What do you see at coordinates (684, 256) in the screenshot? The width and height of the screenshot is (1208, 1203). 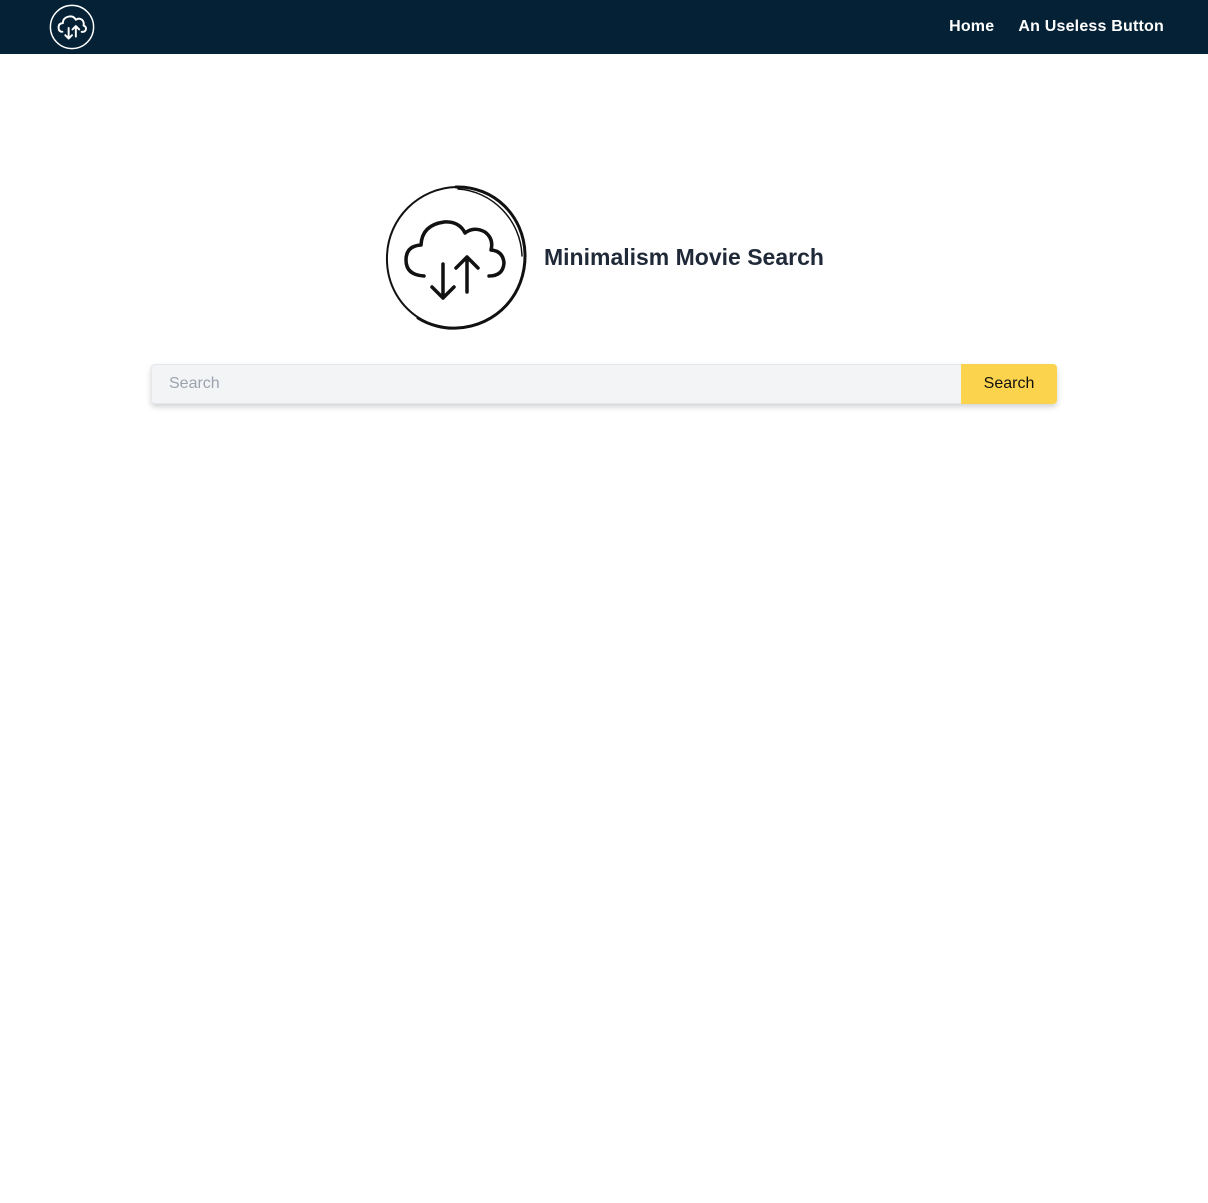 I see `page-title: Minimalism Movie Search` at bounding box center [684, 256].